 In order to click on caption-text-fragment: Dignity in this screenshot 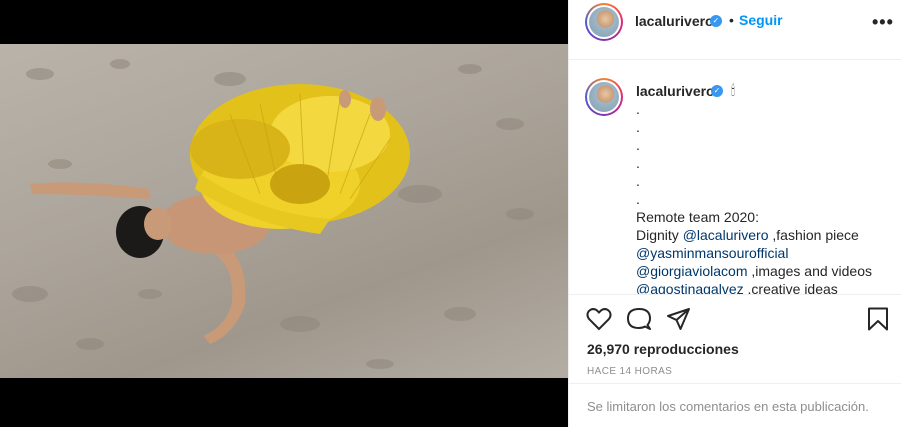, I will do `click(659, 235)`.